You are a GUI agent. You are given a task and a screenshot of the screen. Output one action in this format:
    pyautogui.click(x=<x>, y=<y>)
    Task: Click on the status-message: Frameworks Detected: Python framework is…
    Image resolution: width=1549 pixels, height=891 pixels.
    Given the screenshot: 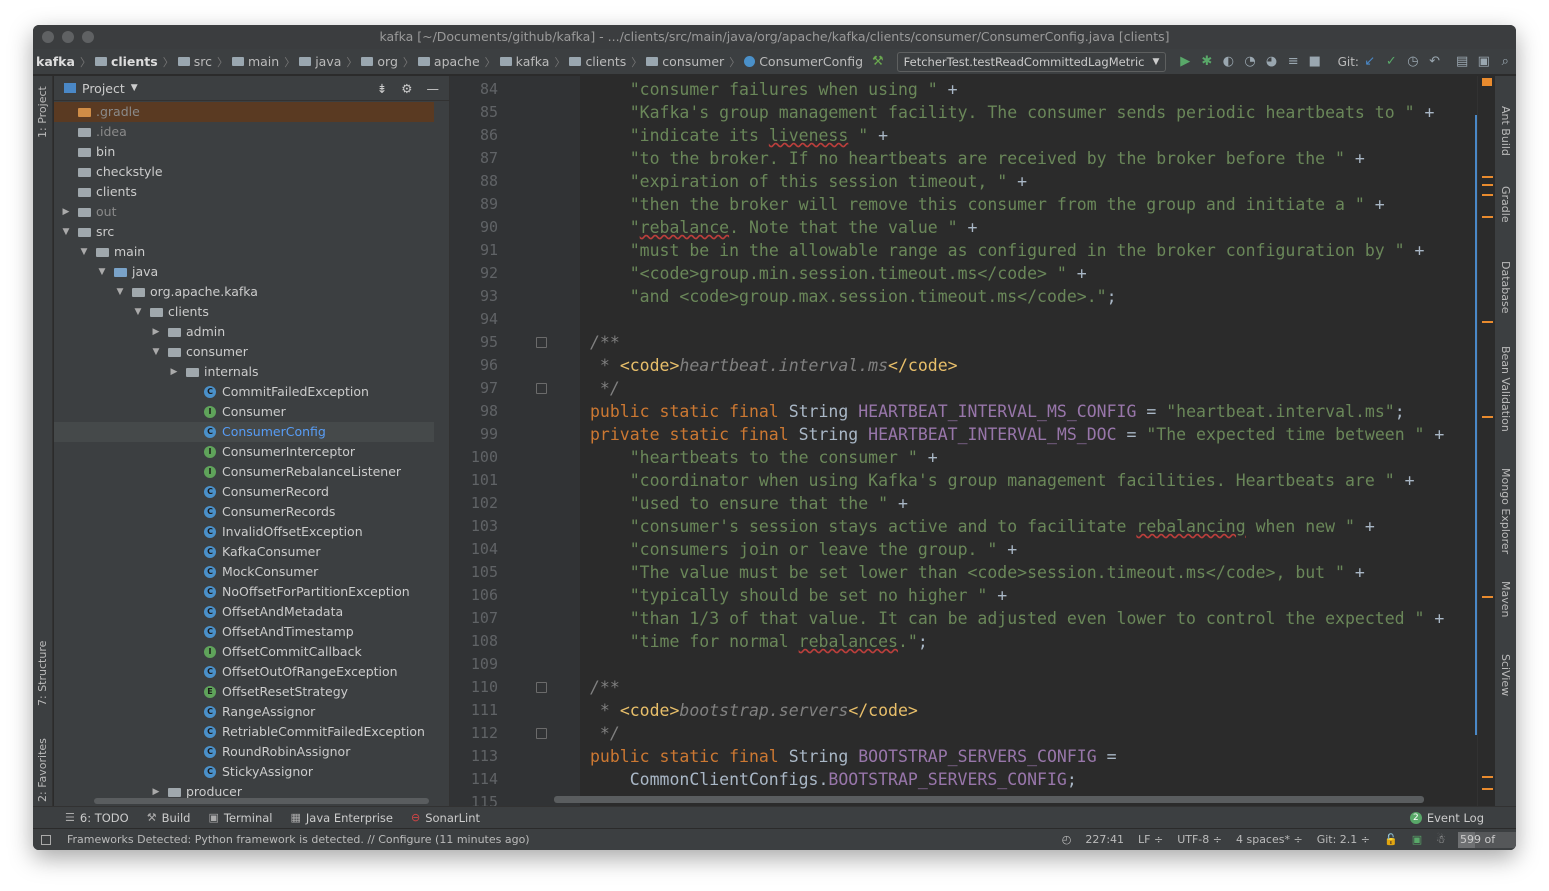 What is the action you would take?
    pyautogui.click(x=298, y=839)
    